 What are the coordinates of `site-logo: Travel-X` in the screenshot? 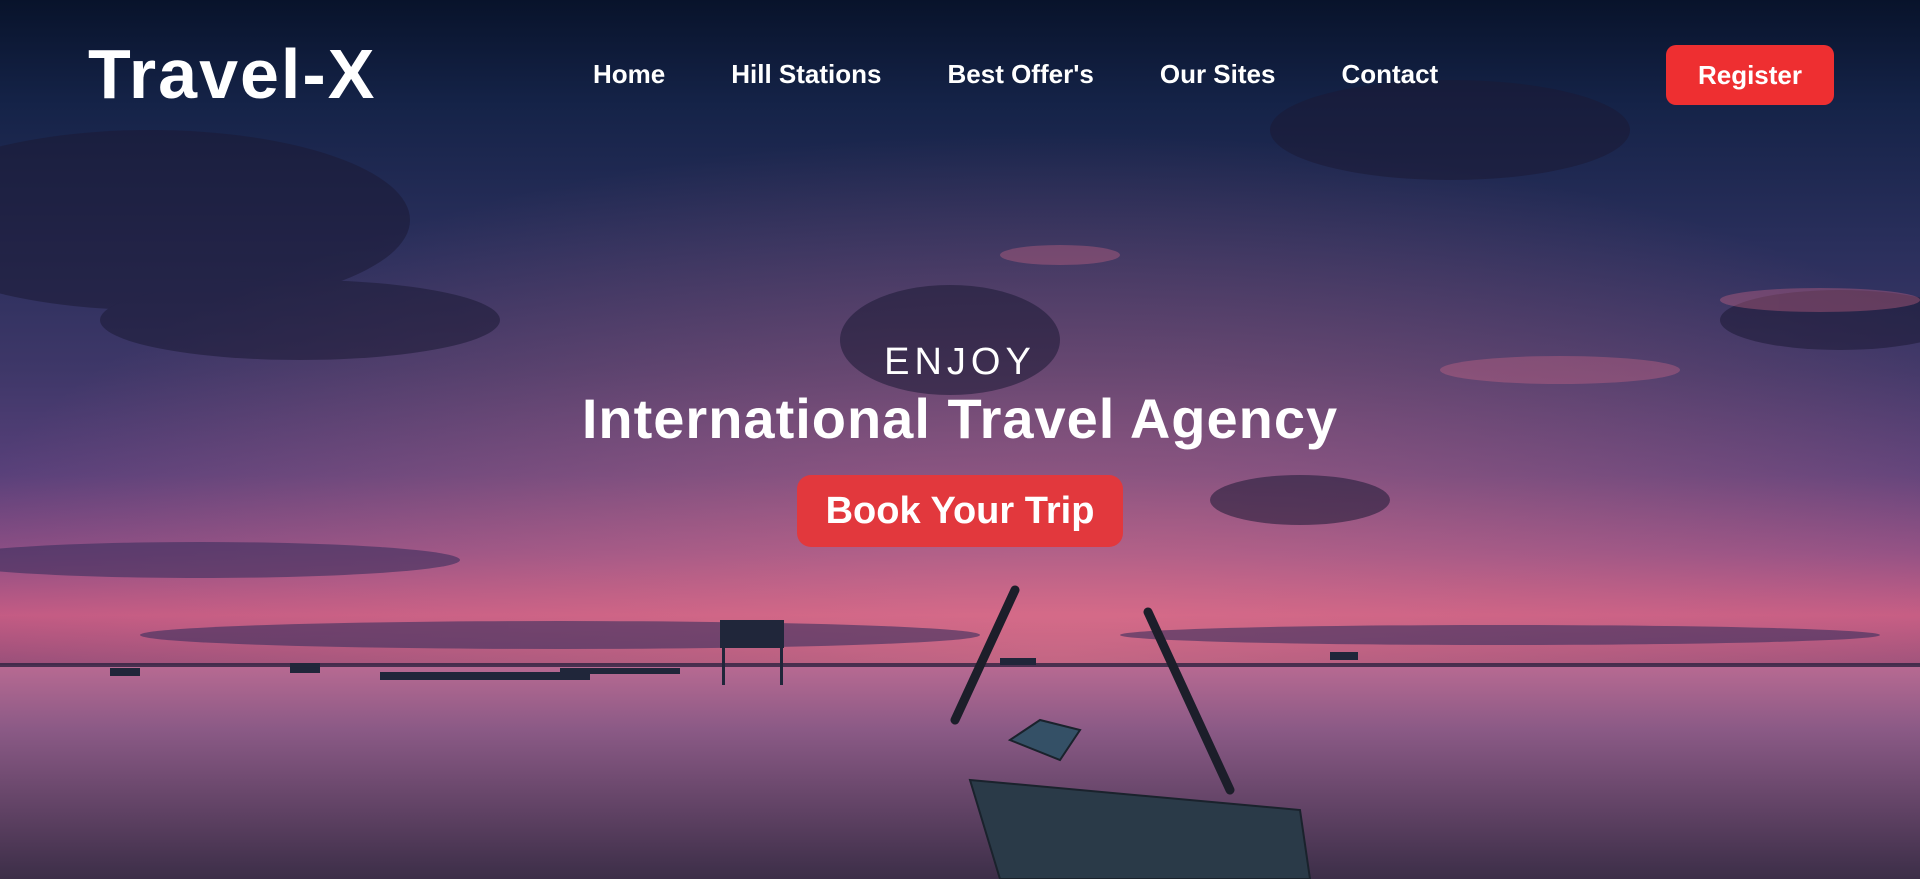 It's located at (232, 74).